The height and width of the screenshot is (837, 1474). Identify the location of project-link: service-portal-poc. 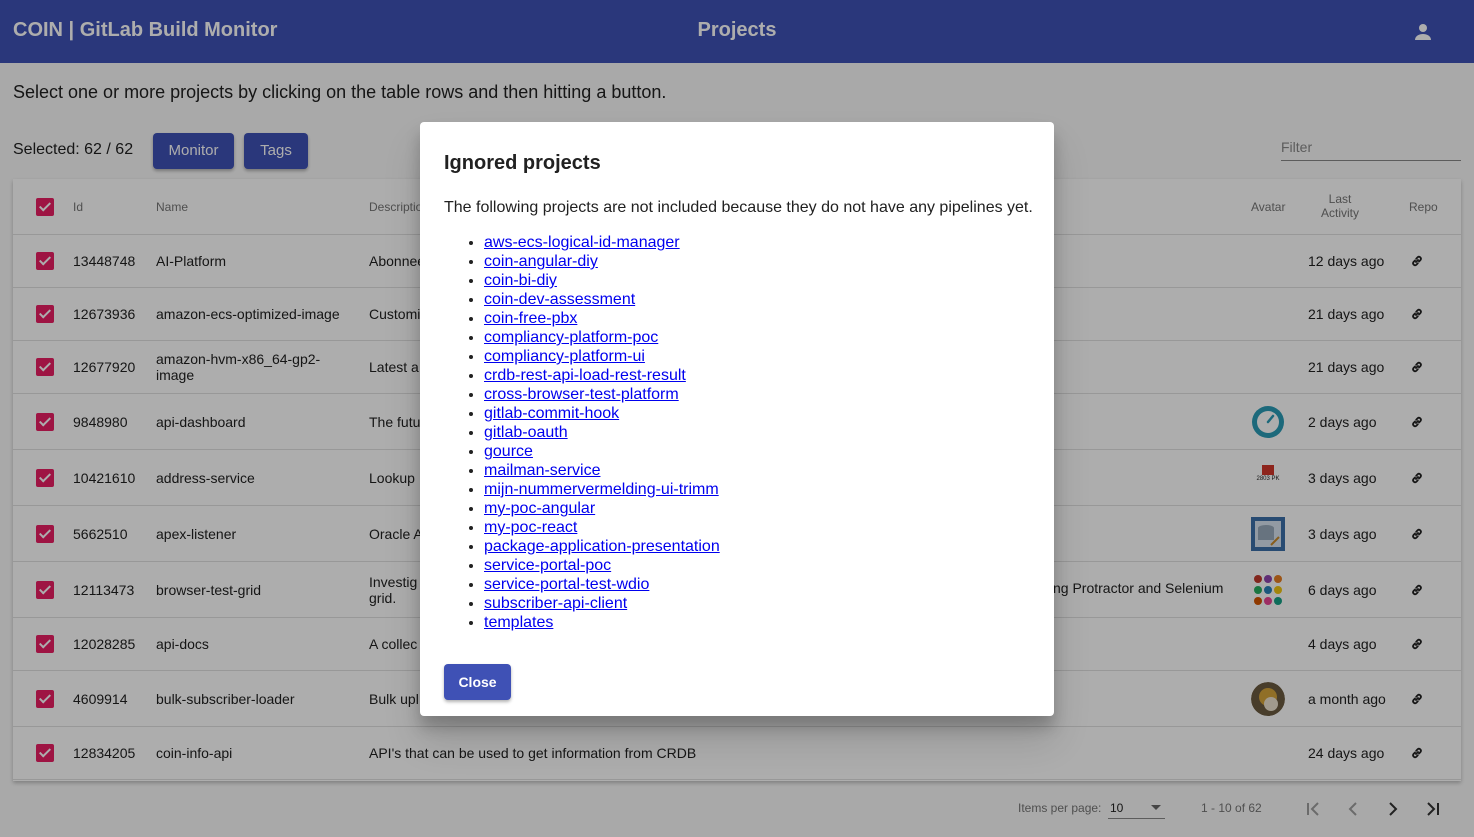
(547, 565).